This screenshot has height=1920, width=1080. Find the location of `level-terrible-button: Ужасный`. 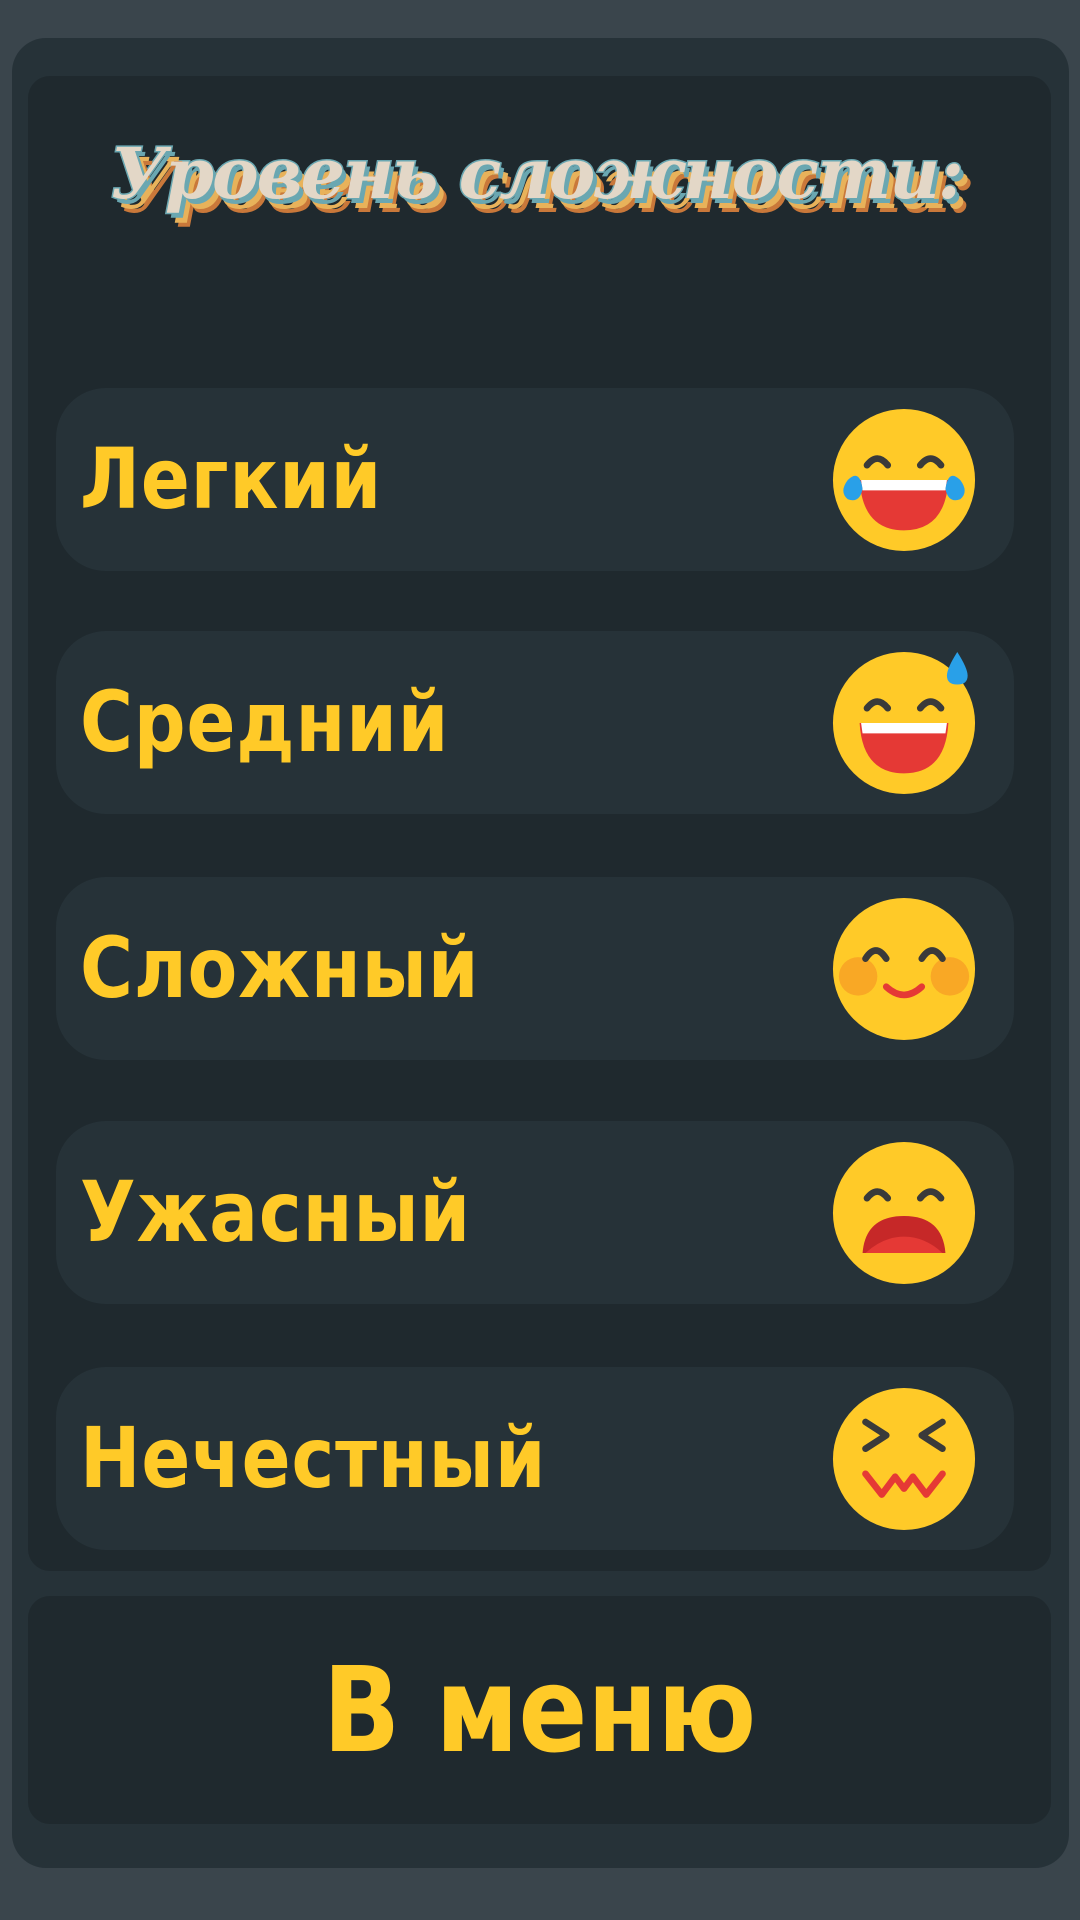

level-terrible-button: Ужасный is located at coordinates (535, 1212).